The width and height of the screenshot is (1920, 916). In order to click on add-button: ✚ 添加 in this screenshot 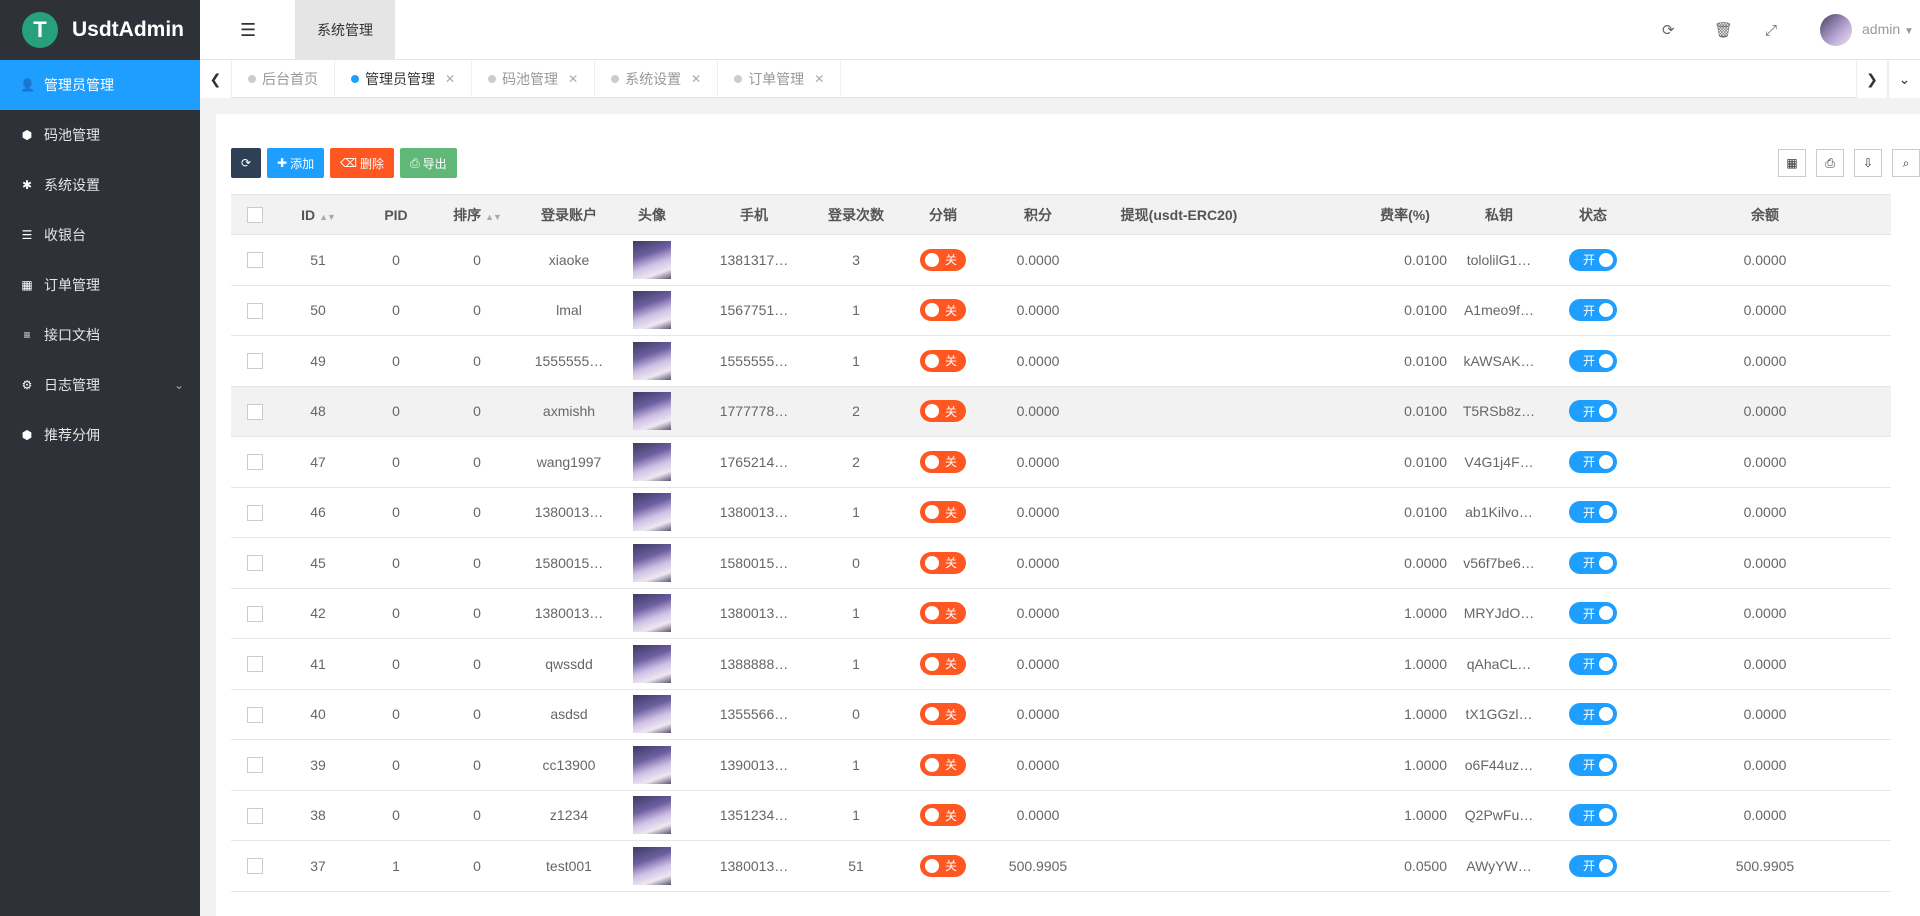, I will do `click(296, 163)`.